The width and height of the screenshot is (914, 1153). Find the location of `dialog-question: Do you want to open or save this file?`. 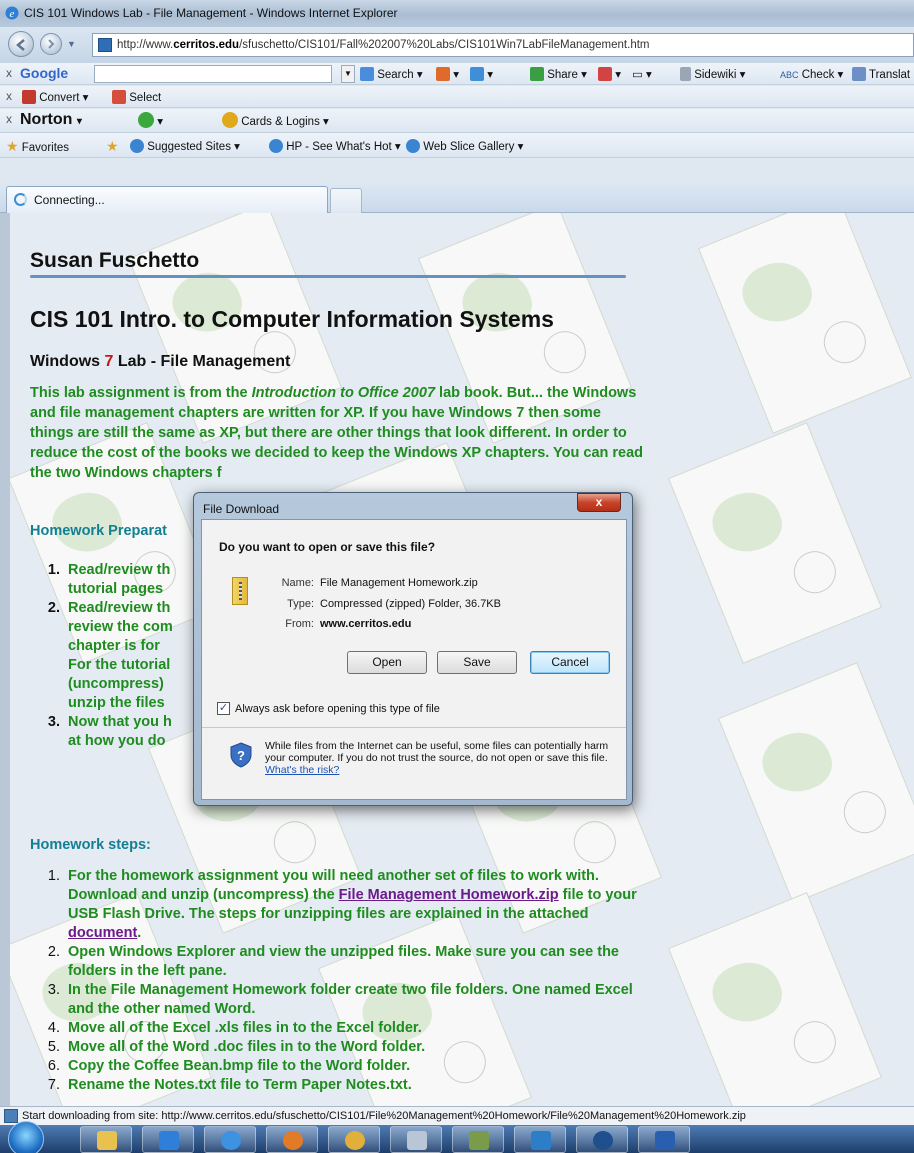

dialog-question: Do you want to open or save this file? is located at coordinates (327, 547).